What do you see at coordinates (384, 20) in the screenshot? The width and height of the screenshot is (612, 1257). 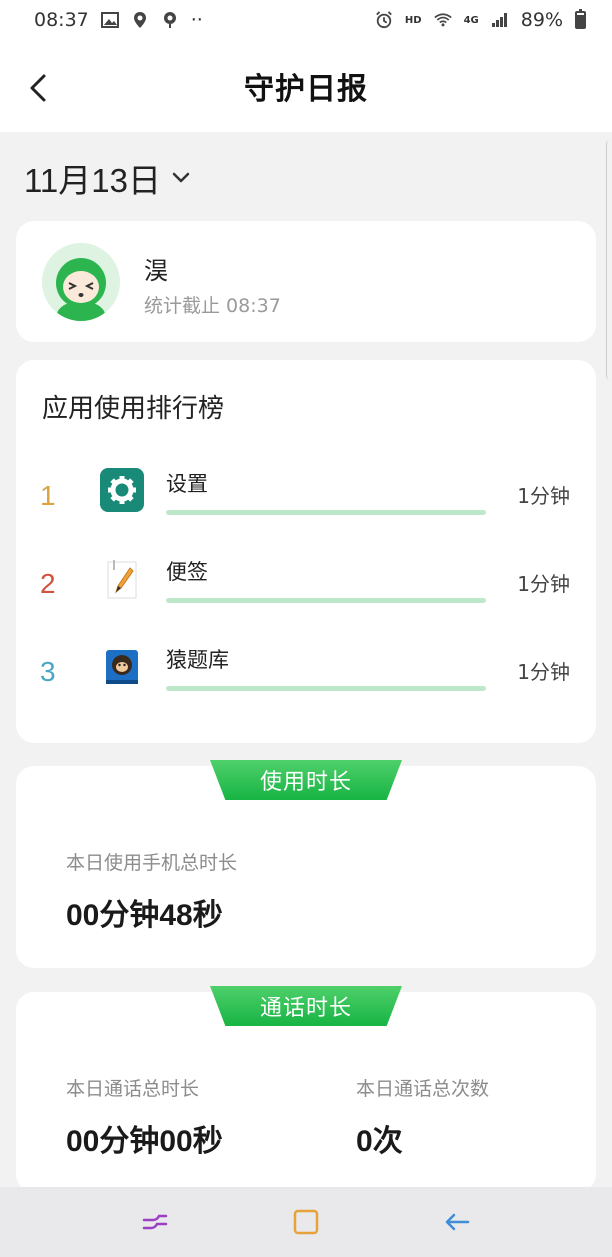 I see `alarm-icon` at bounding box center [384, 20].